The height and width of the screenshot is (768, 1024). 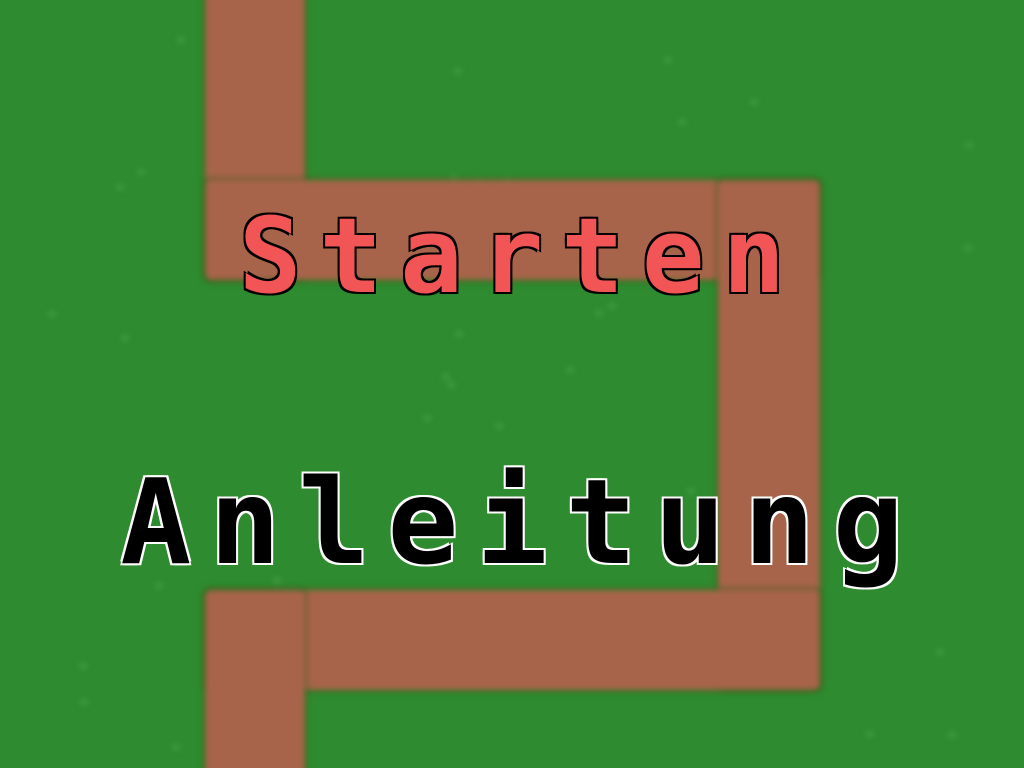 I want to click on dirt-path-segment, so click(x=255, y=679).